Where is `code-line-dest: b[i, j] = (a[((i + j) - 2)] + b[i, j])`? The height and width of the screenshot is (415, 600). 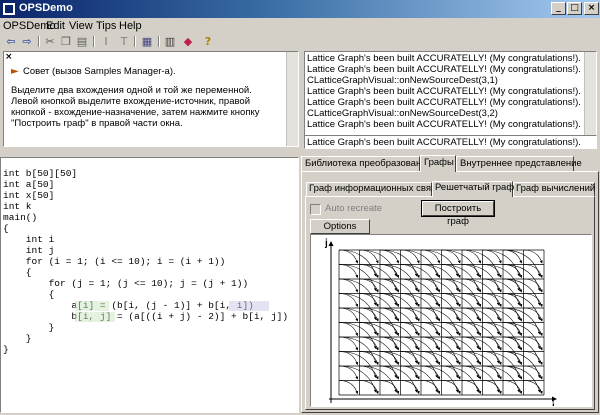 code-line-dest: b[i, j] = (a[((i + j) - 2)] + b[i, j]) is located at coordinates (146, 316).